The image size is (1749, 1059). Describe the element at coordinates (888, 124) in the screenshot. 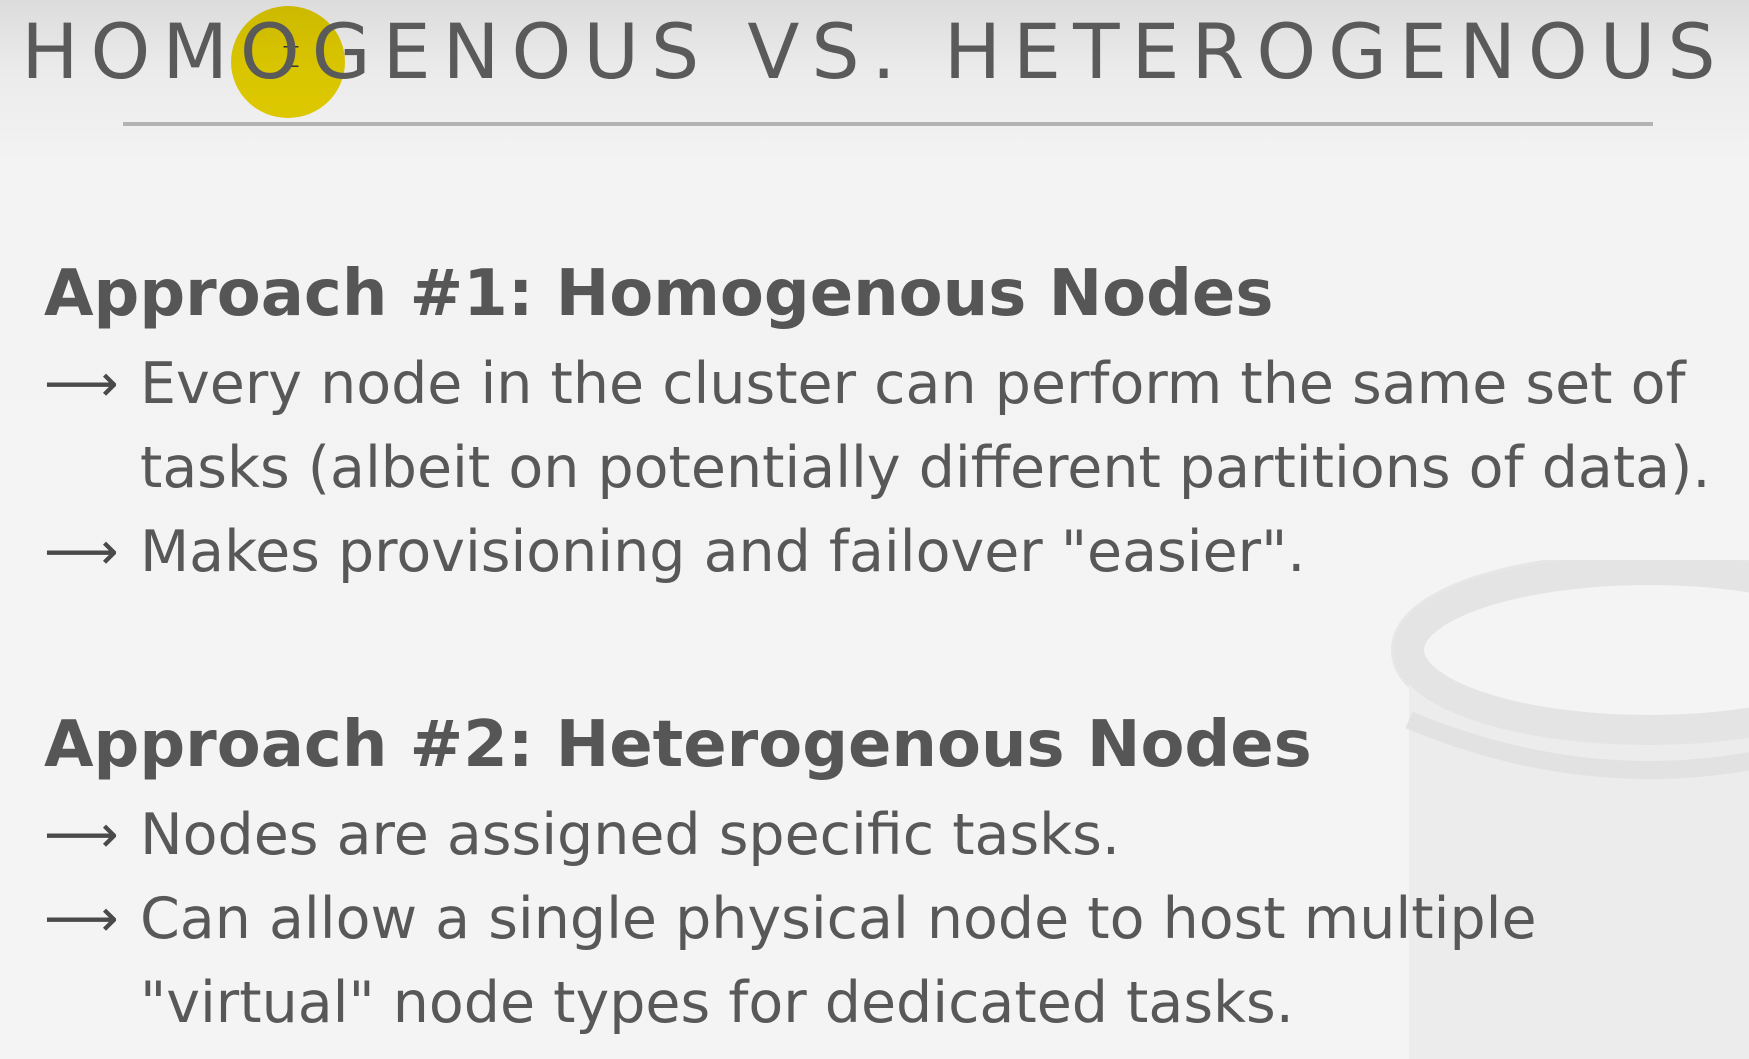

I see `title-divider` at that location.